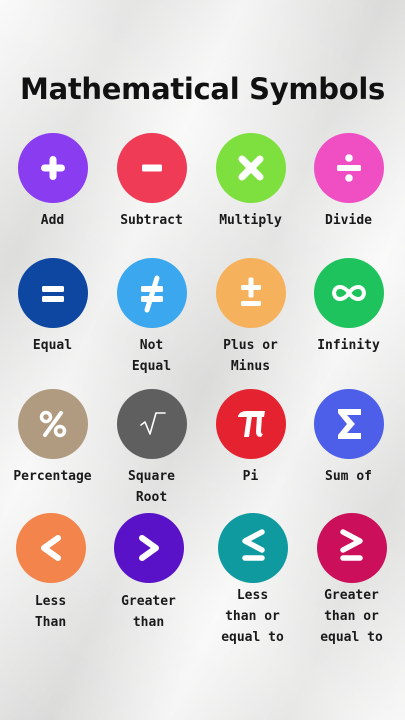 The width and height of the screenshot is (405, 720). What do you see at coordinates (152, 168) in the screenshot?
I see `minus-icon` at bounding box center [152, 168].